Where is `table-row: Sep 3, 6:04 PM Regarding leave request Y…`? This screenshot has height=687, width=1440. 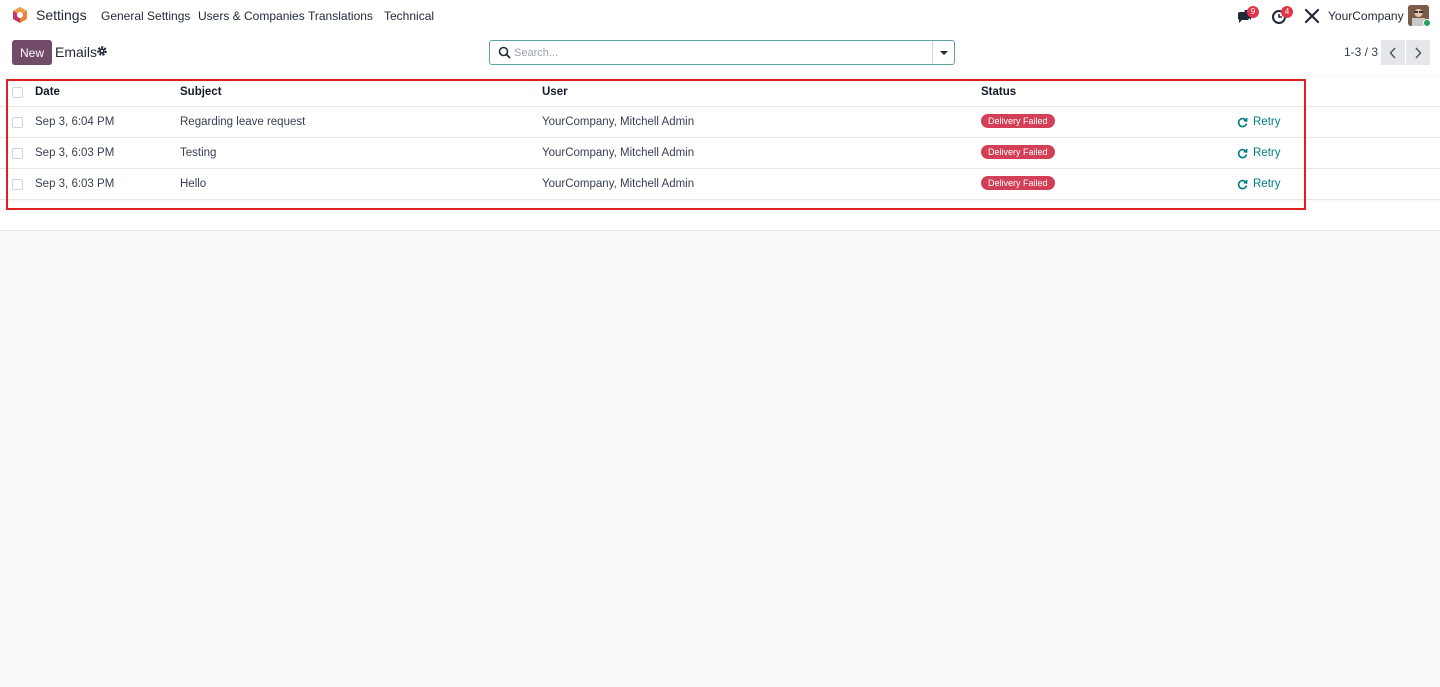
table-row: Sep 3, 6:04 PM Regarding leave request Y… is located at coordinates (720, 122).